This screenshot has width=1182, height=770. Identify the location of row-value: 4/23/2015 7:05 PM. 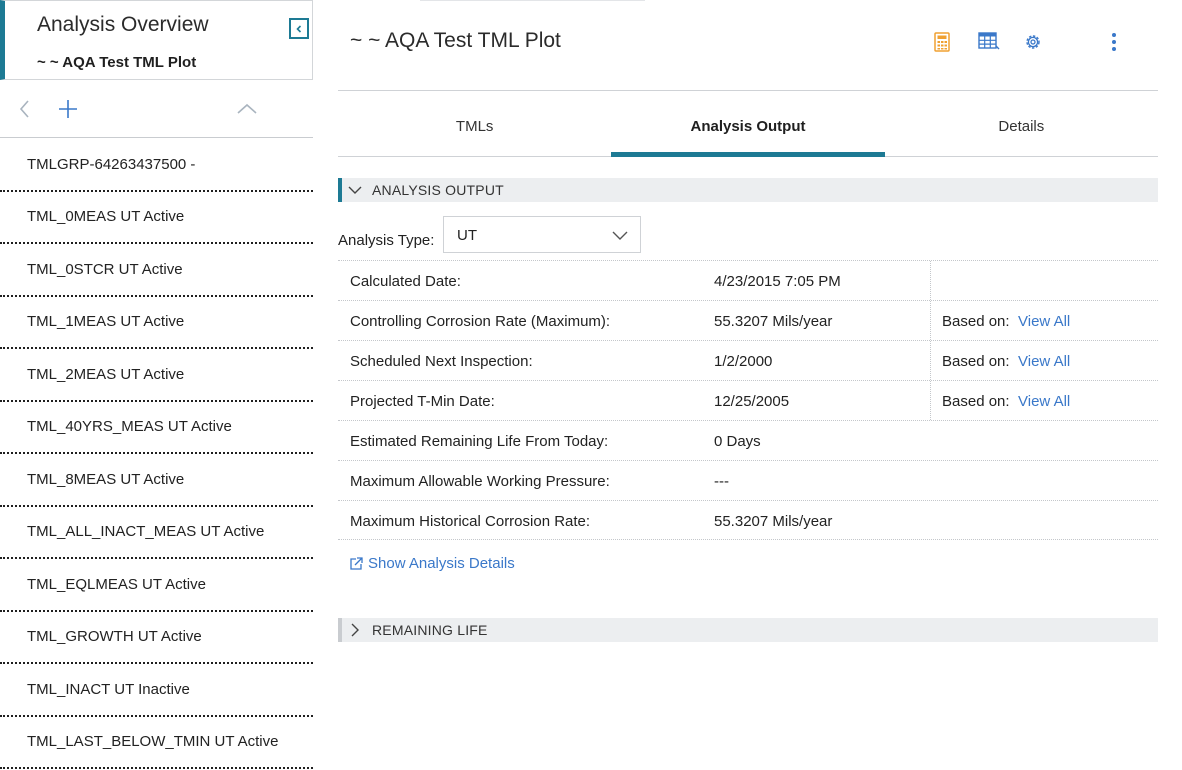
(777, 281).